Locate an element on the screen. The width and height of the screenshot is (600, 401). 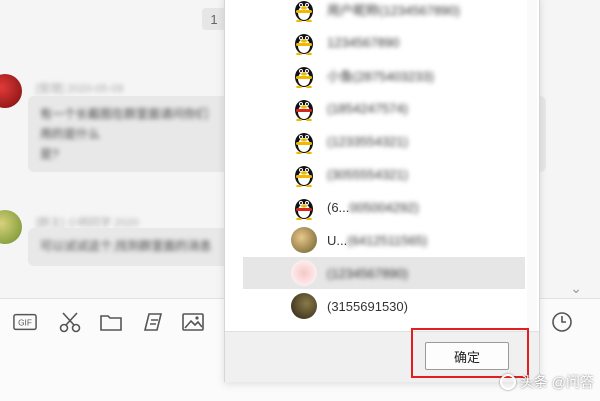
message-bubble: 可以试试这个,找到群里面的消息 is located at coordinates (128, 247).